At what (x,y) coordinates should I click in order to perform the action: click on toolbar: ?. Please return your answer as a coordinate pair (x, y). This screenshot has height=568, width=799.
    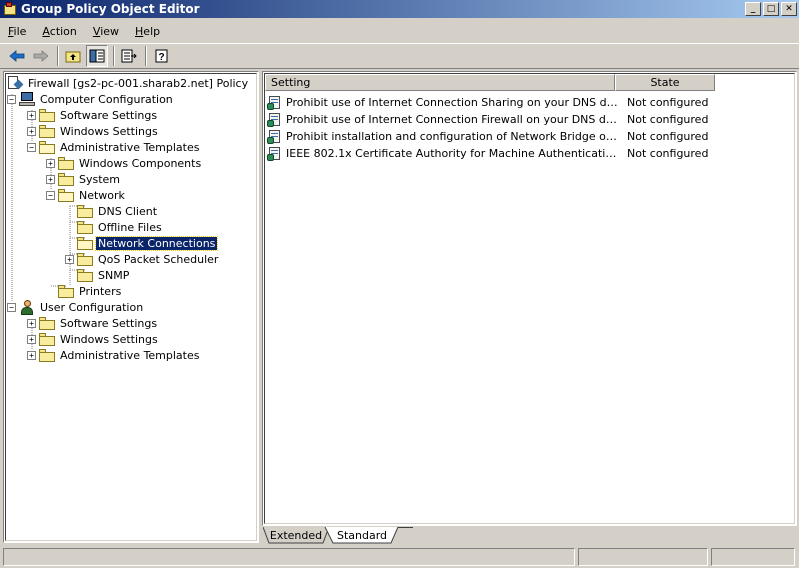
    Looking at the image, I should click on (399, 56).